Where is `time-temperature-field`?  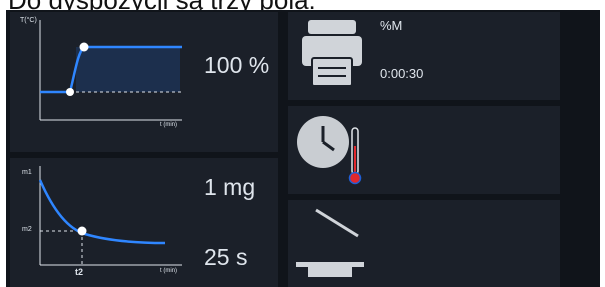
time-temperature-field is located at coordinates (424, 150).